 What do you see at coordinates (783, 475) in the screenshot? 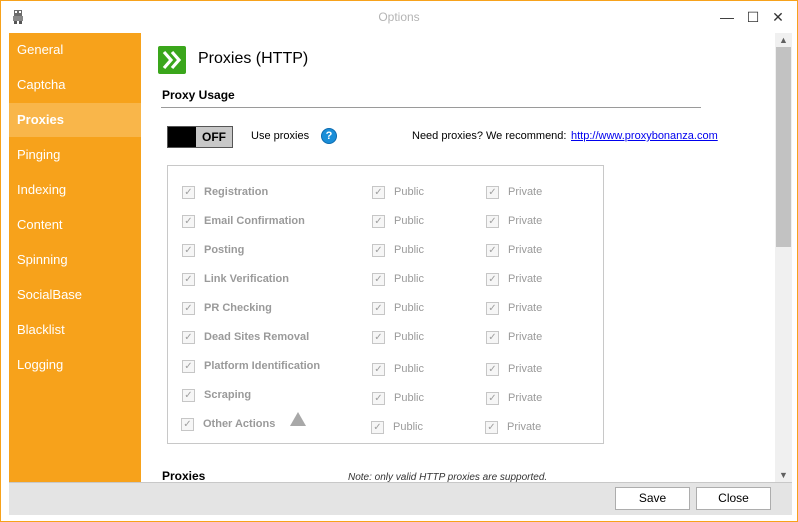
I see `scroll-down-icon: ▼` at bounding box center [783, 475].